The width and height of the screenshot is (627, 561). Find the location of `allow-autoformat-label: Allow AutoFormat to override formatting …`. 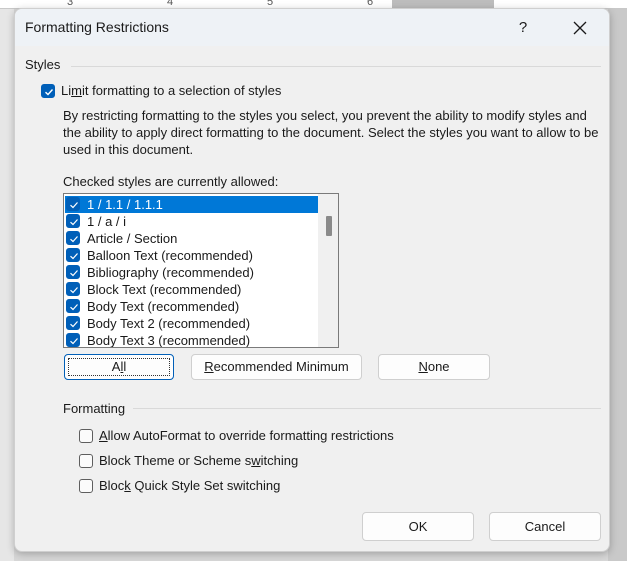

allow-autoformat-label: Allow AutoFormat to override formatting … is located at coordinates (246, 435).